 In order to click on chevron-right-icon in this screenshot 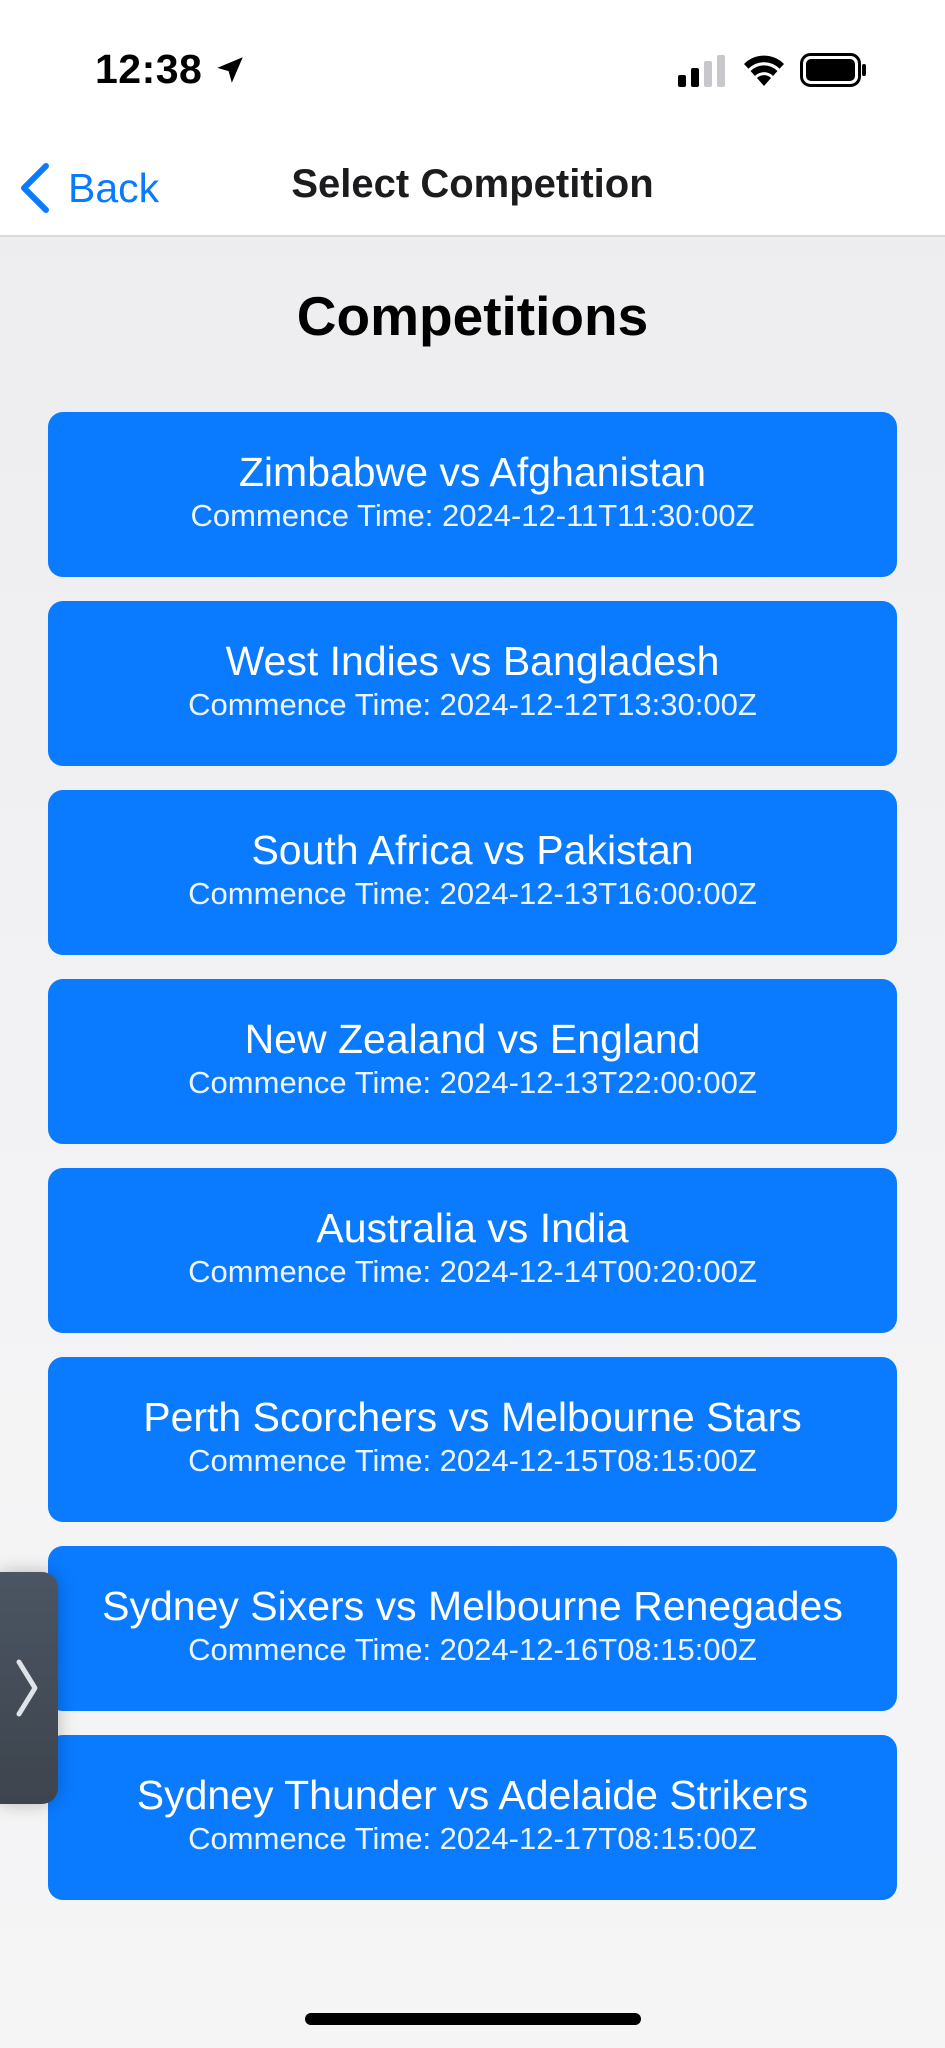, I will do `click(27, 1688)`.